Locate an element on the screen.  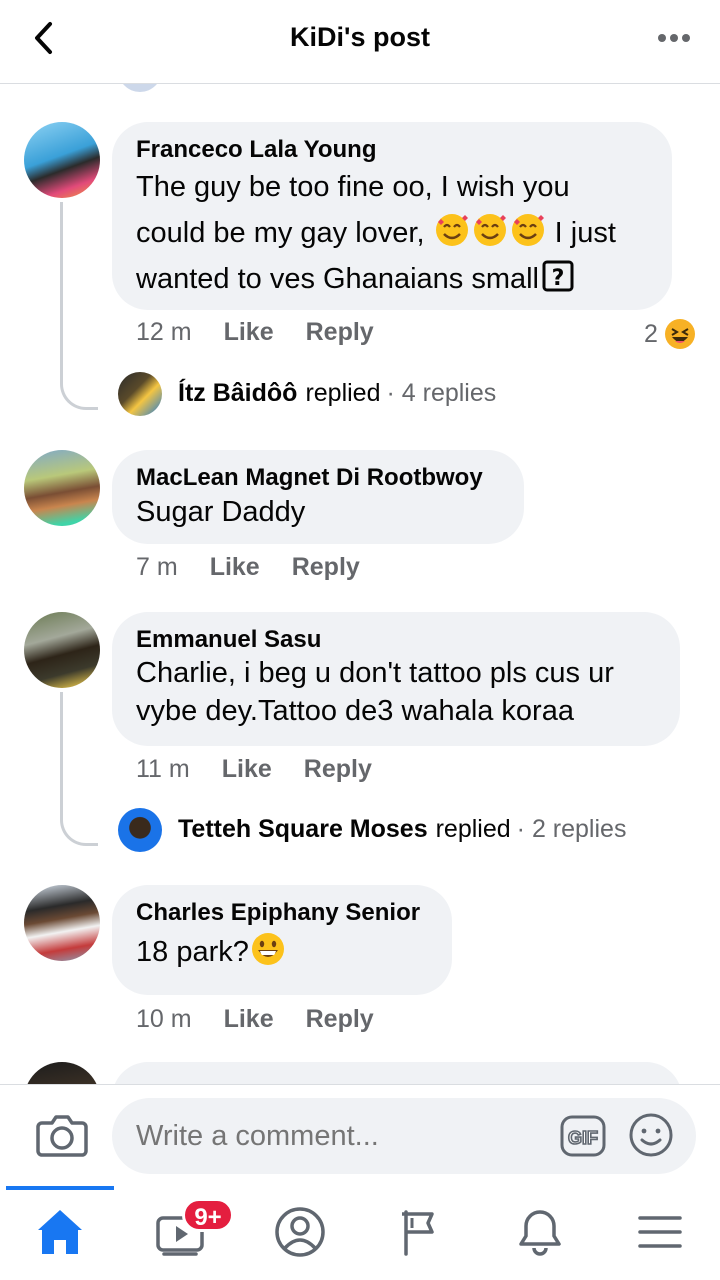
smiley-icon is located at coordinates (651, 1135).